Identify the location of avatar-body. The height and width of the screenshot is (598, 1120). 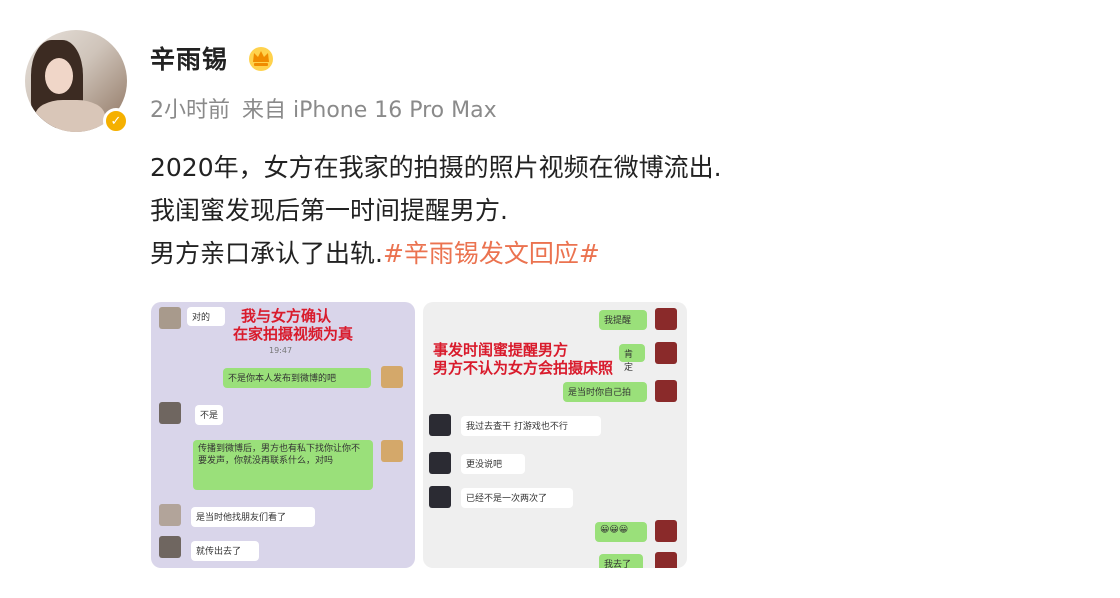
(70, 116).